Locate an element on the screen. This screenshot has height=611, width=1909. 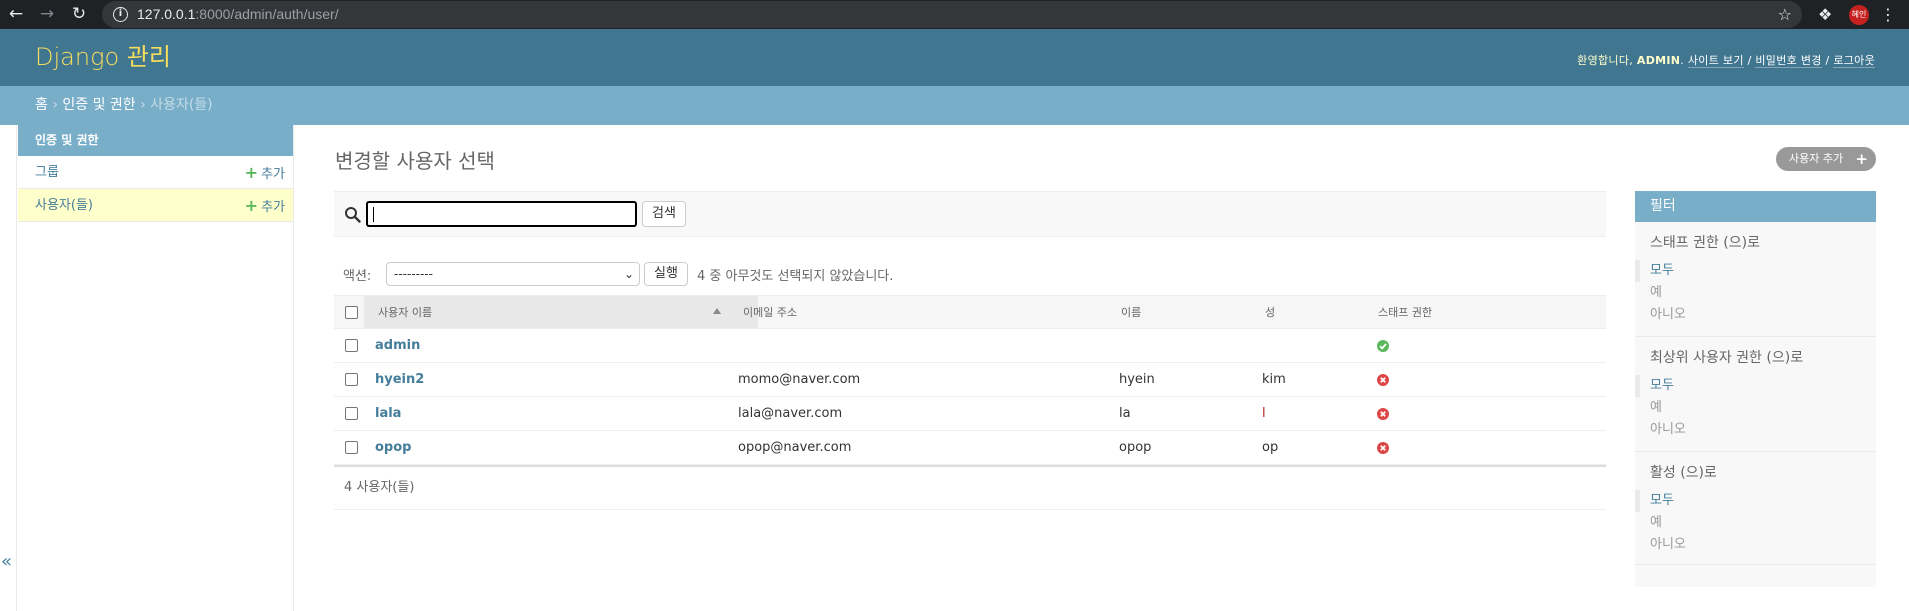
profile-avatar: 혜인 is located at coordinates (1859, 15).